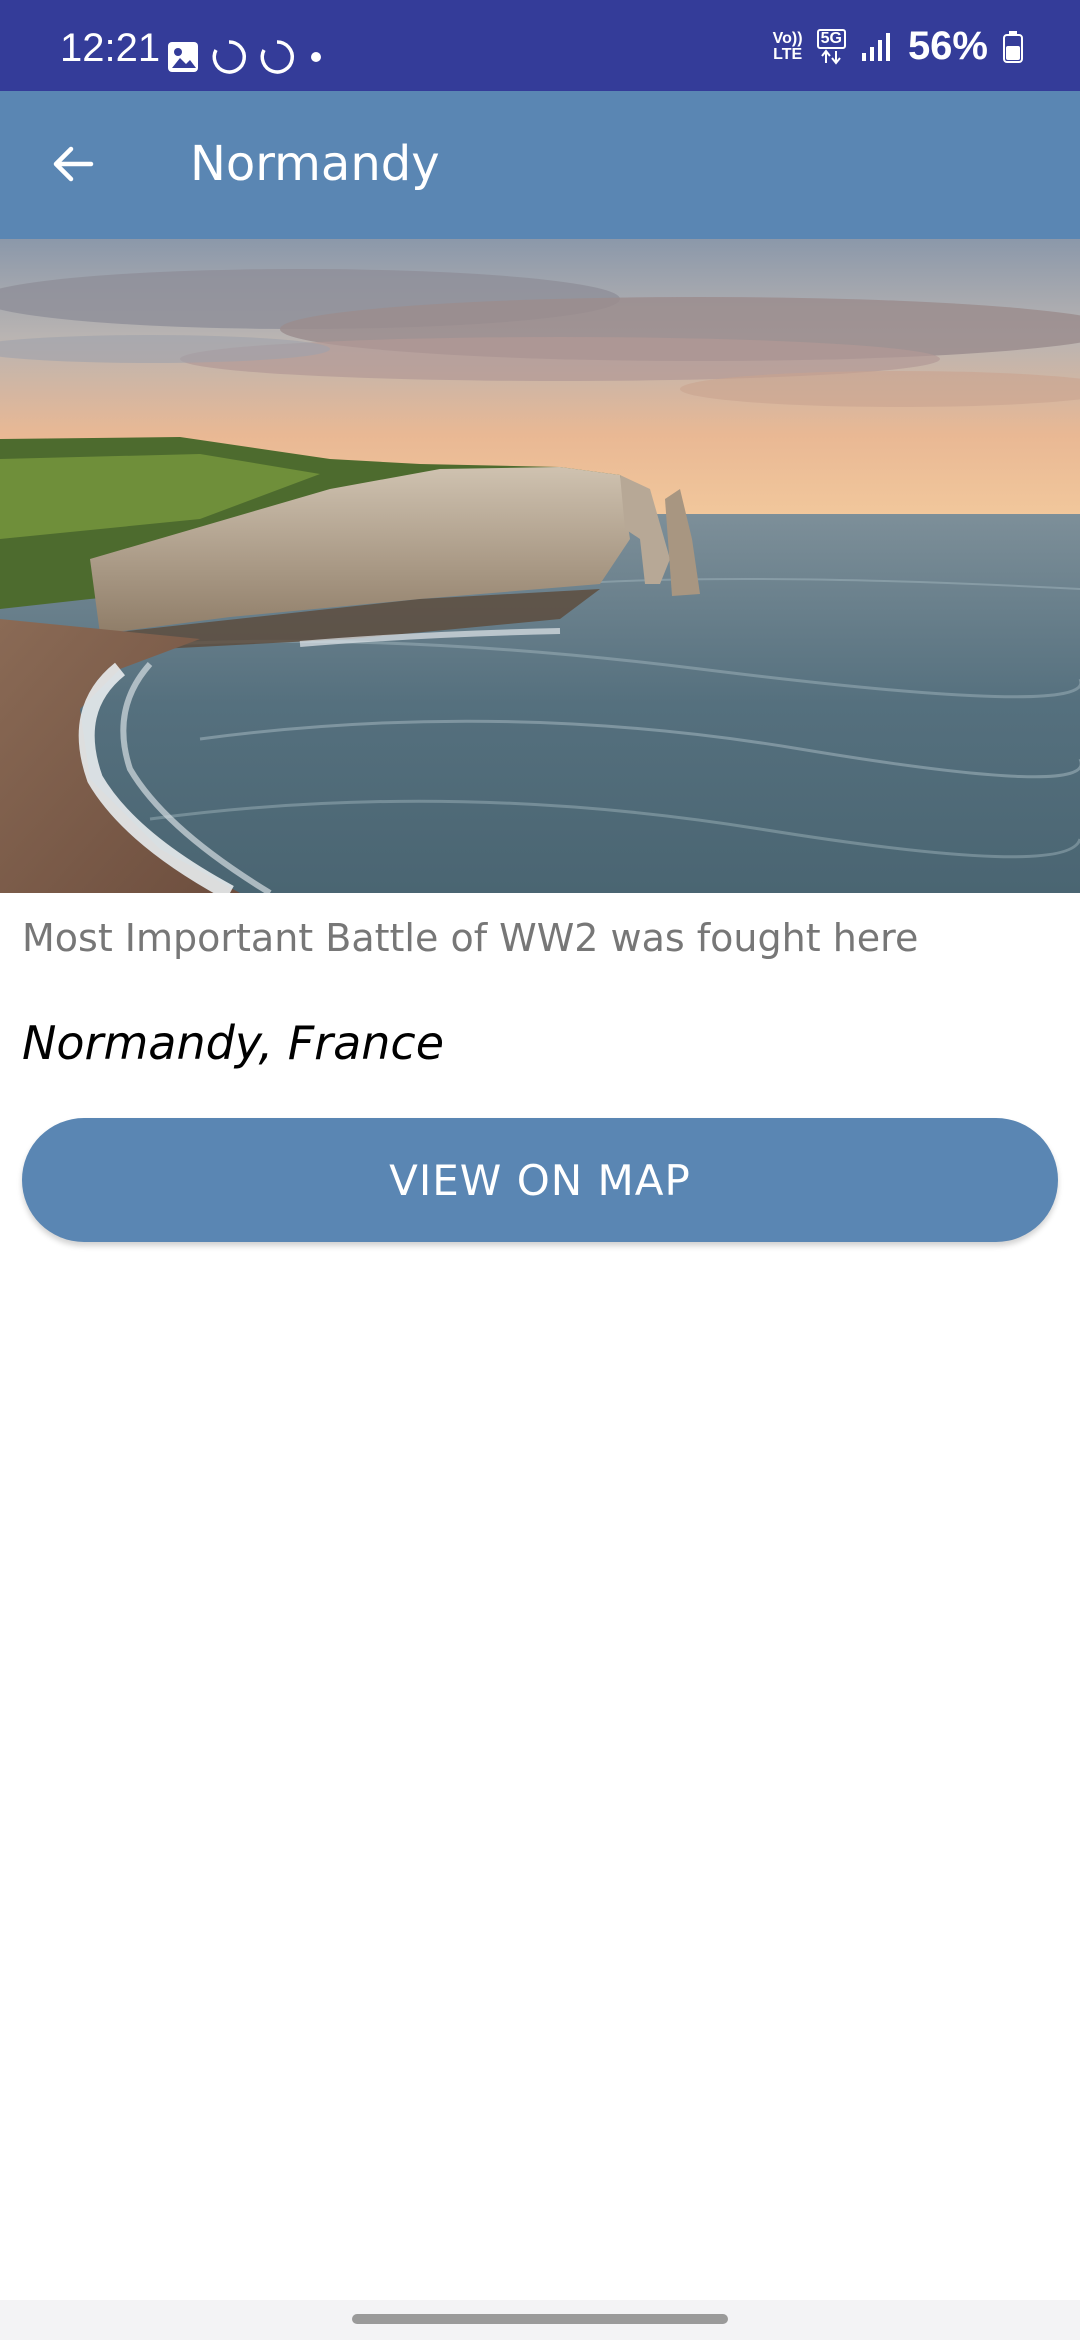  What do you see at coordinates (787, 38) in the screenshot?
I see `volte-label-top: Vo))` at bounding box center [787, 38].